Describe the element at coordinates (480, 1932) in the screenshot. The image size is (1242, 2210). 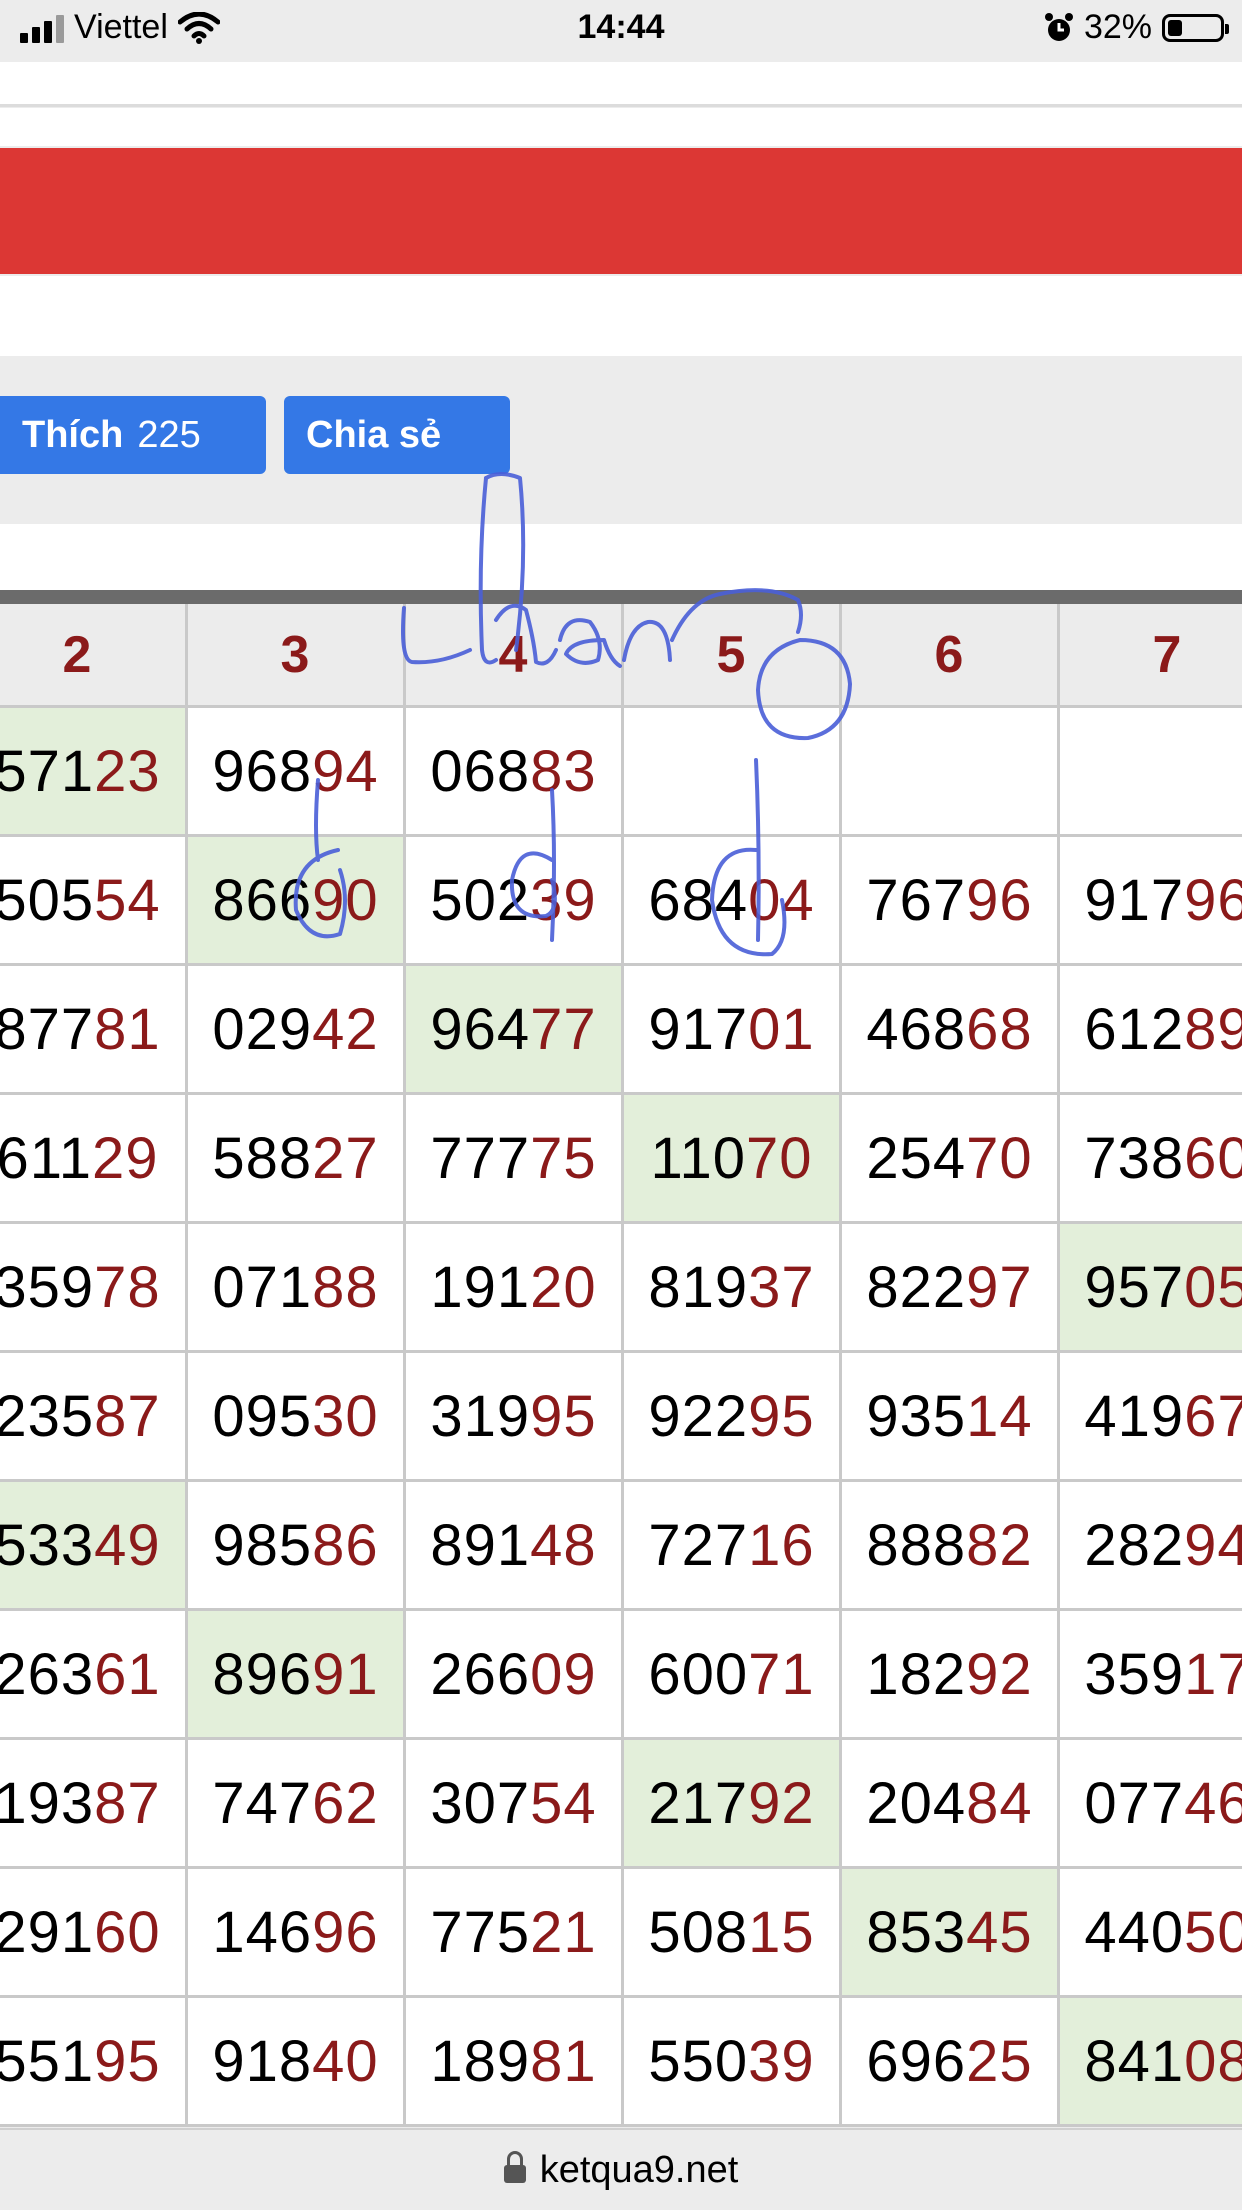
I see `number-head: 775` at that location.